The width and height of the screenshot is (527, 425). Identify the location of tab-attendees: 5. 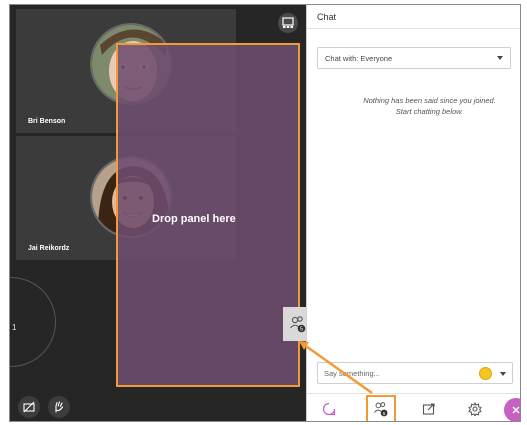
(381, 408).